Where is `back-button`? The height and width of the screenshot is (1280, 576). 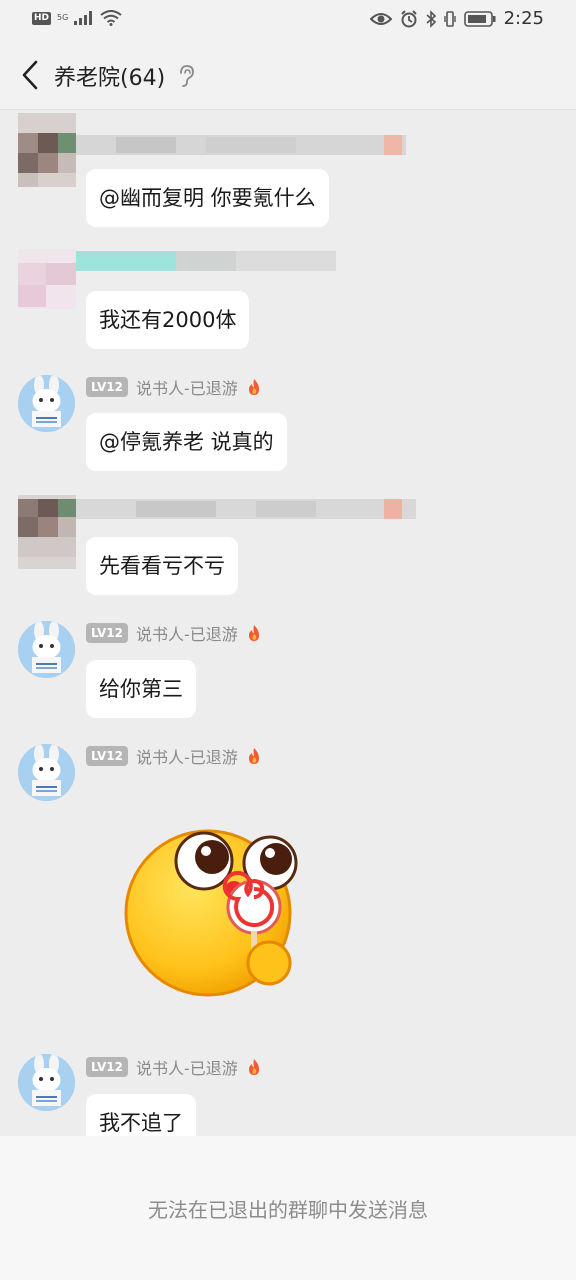
back-button is located at coordinates (30, 75).